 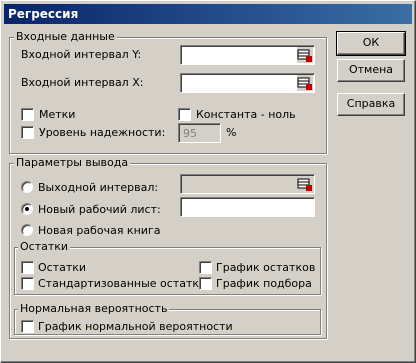 I want to click on labels-checkbox-label: Метки, so click(x=57, y=114).